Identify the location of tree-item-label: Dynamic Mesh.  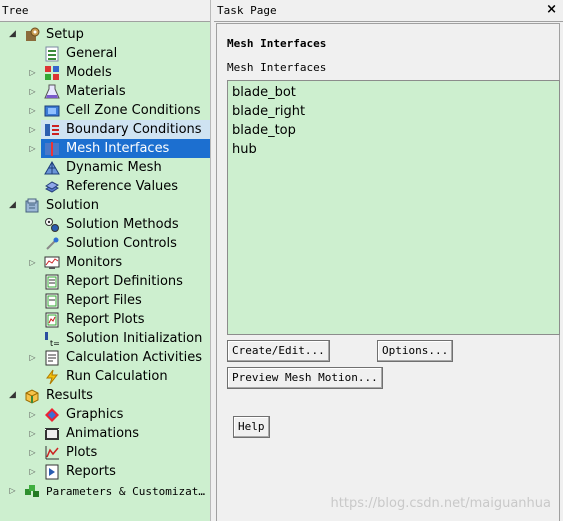
(114, 167).